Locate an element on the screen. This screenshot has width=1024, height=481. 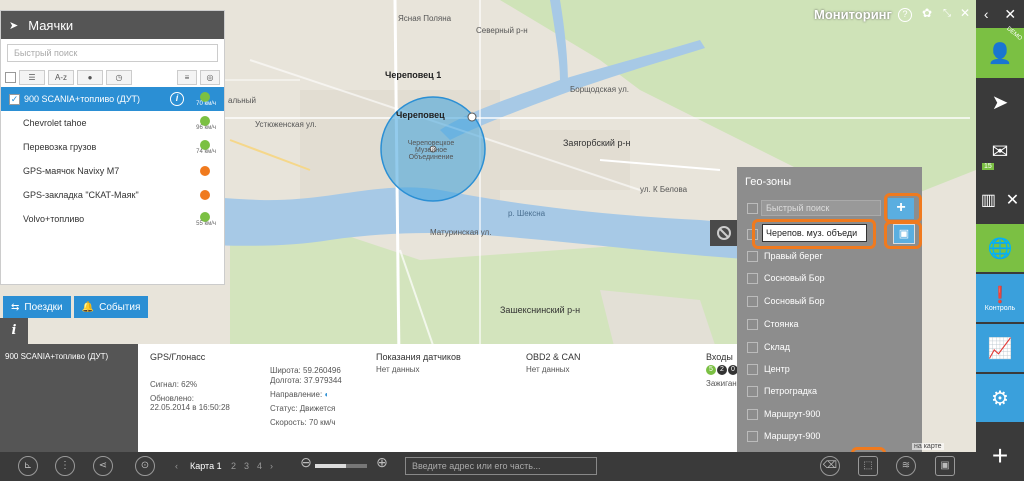
vehicle-name: GPS-маячок Navixy M7 is located at coordinates (71, 171).